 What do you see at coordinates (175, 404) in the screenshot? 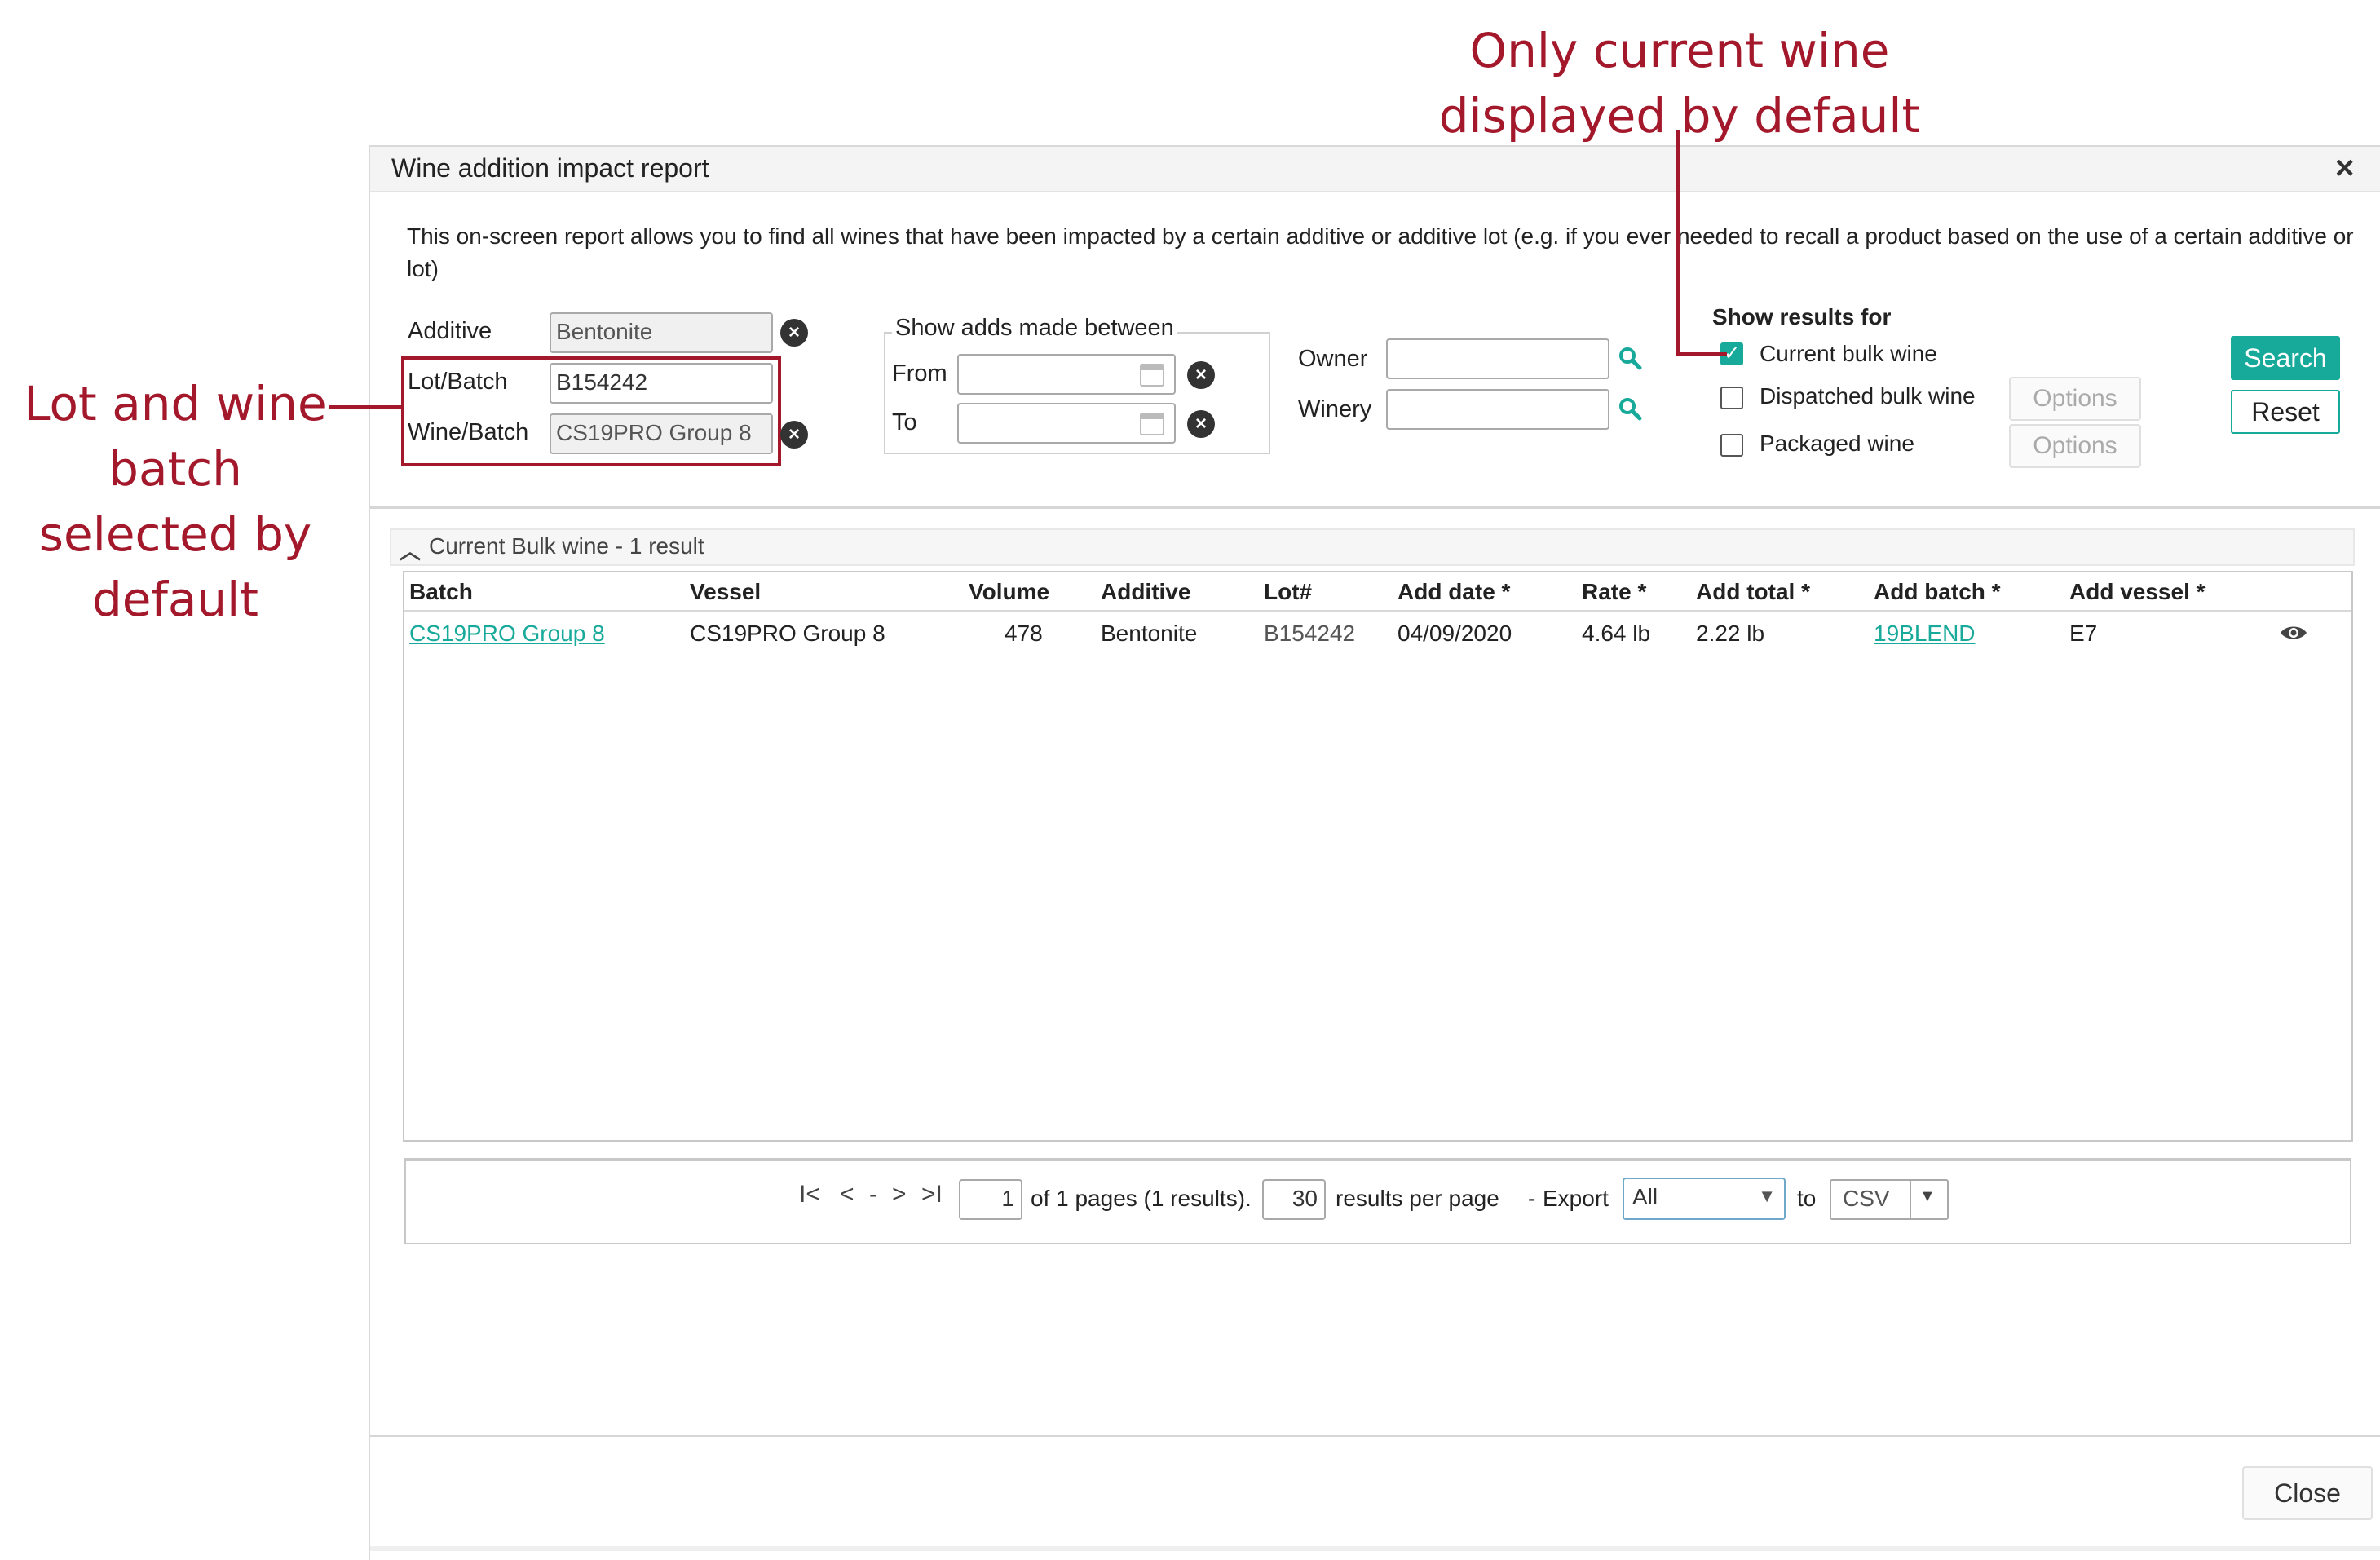
I see `annotation-left-line1: Lot and wine` at bounding box center [175, 404].